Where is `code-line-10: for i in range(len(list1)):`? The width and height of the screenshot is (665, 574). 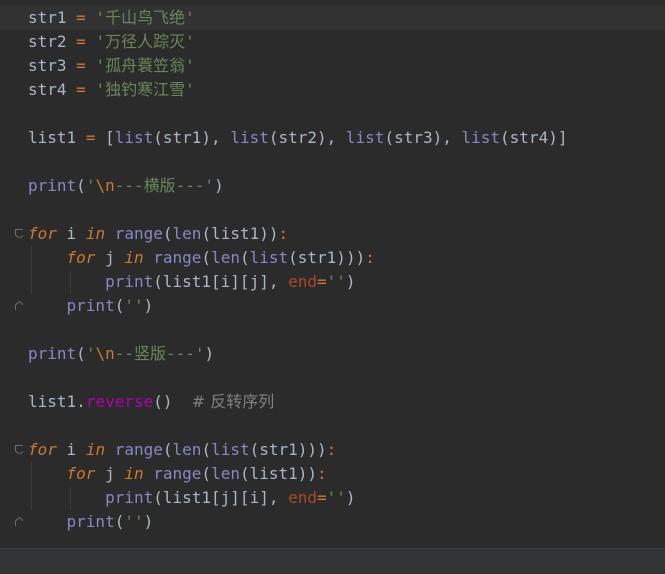
code-line-10: for i in range(len(list1)): is located at coordinates (332, 234).